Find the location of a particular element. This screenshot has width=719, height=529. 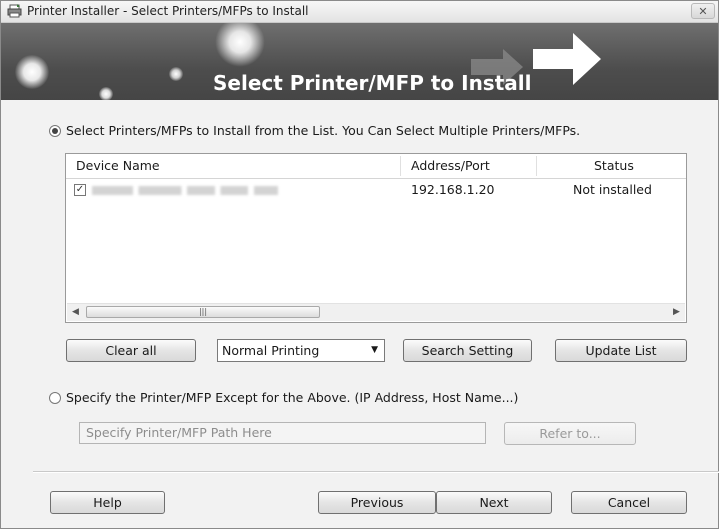

printer-installer-icon is located at coordinates (14, 11).